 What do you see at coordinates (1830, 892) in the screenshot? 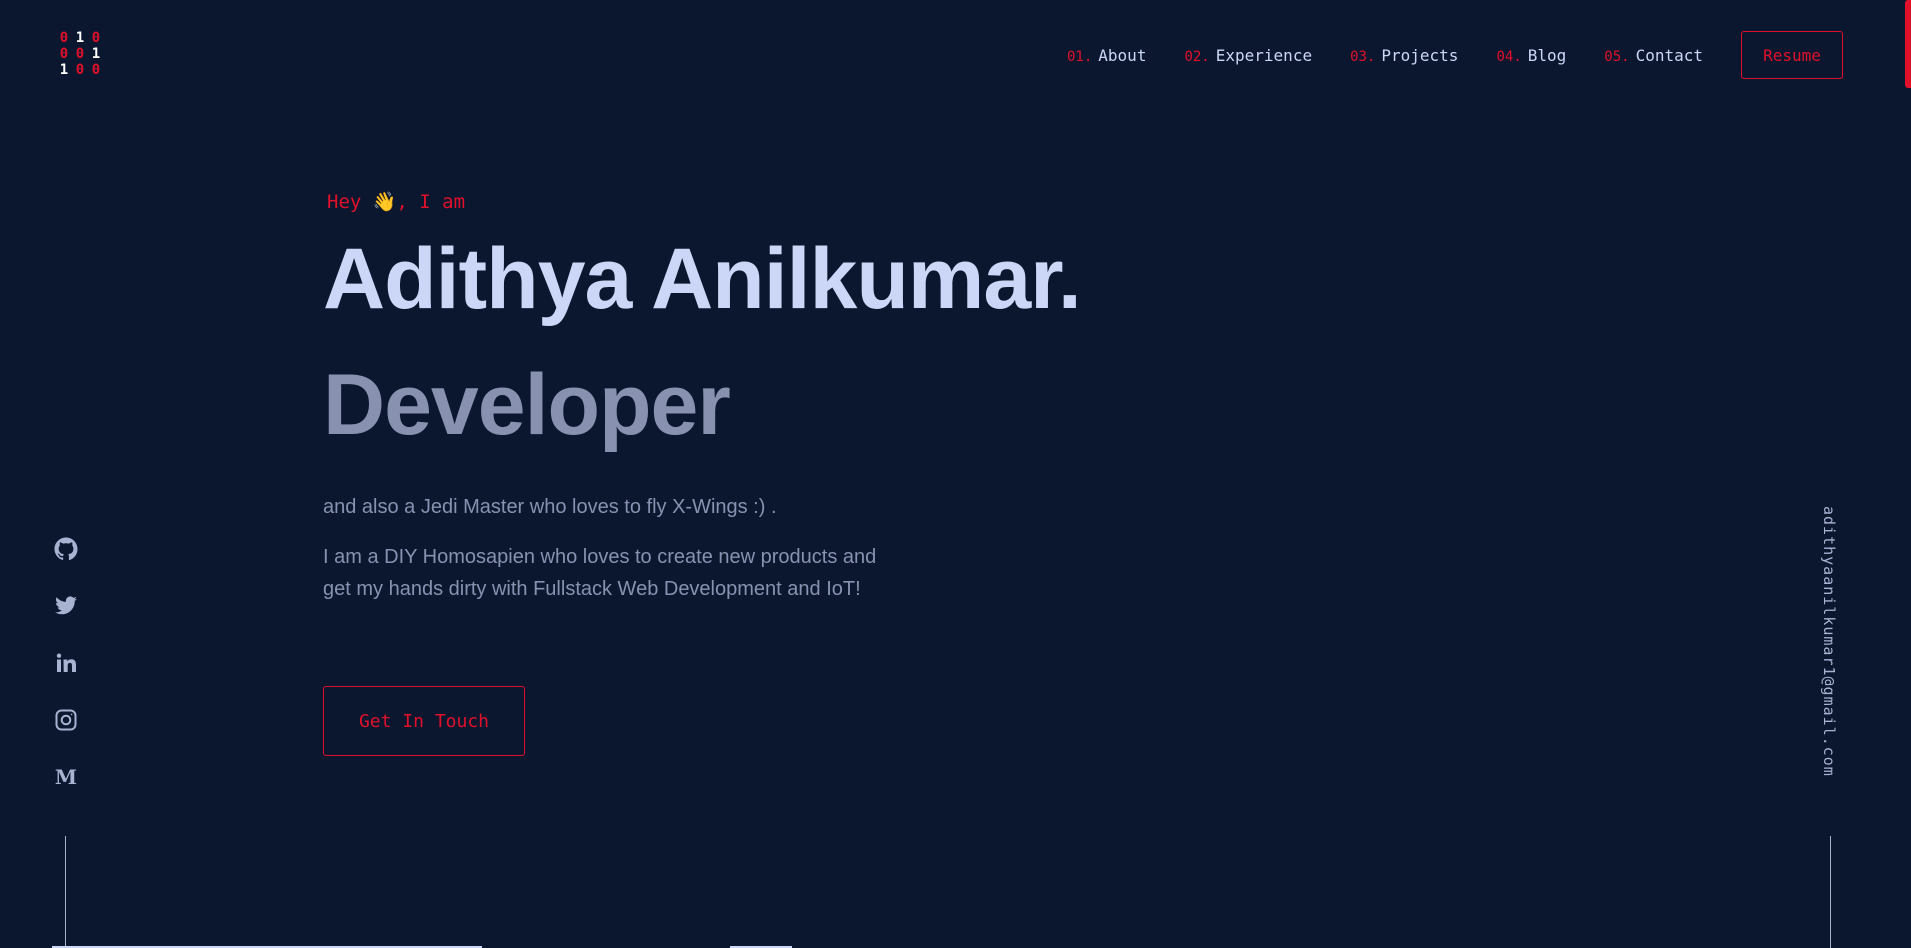
I see `right-divider-line` at bounding box center [1830, 892].